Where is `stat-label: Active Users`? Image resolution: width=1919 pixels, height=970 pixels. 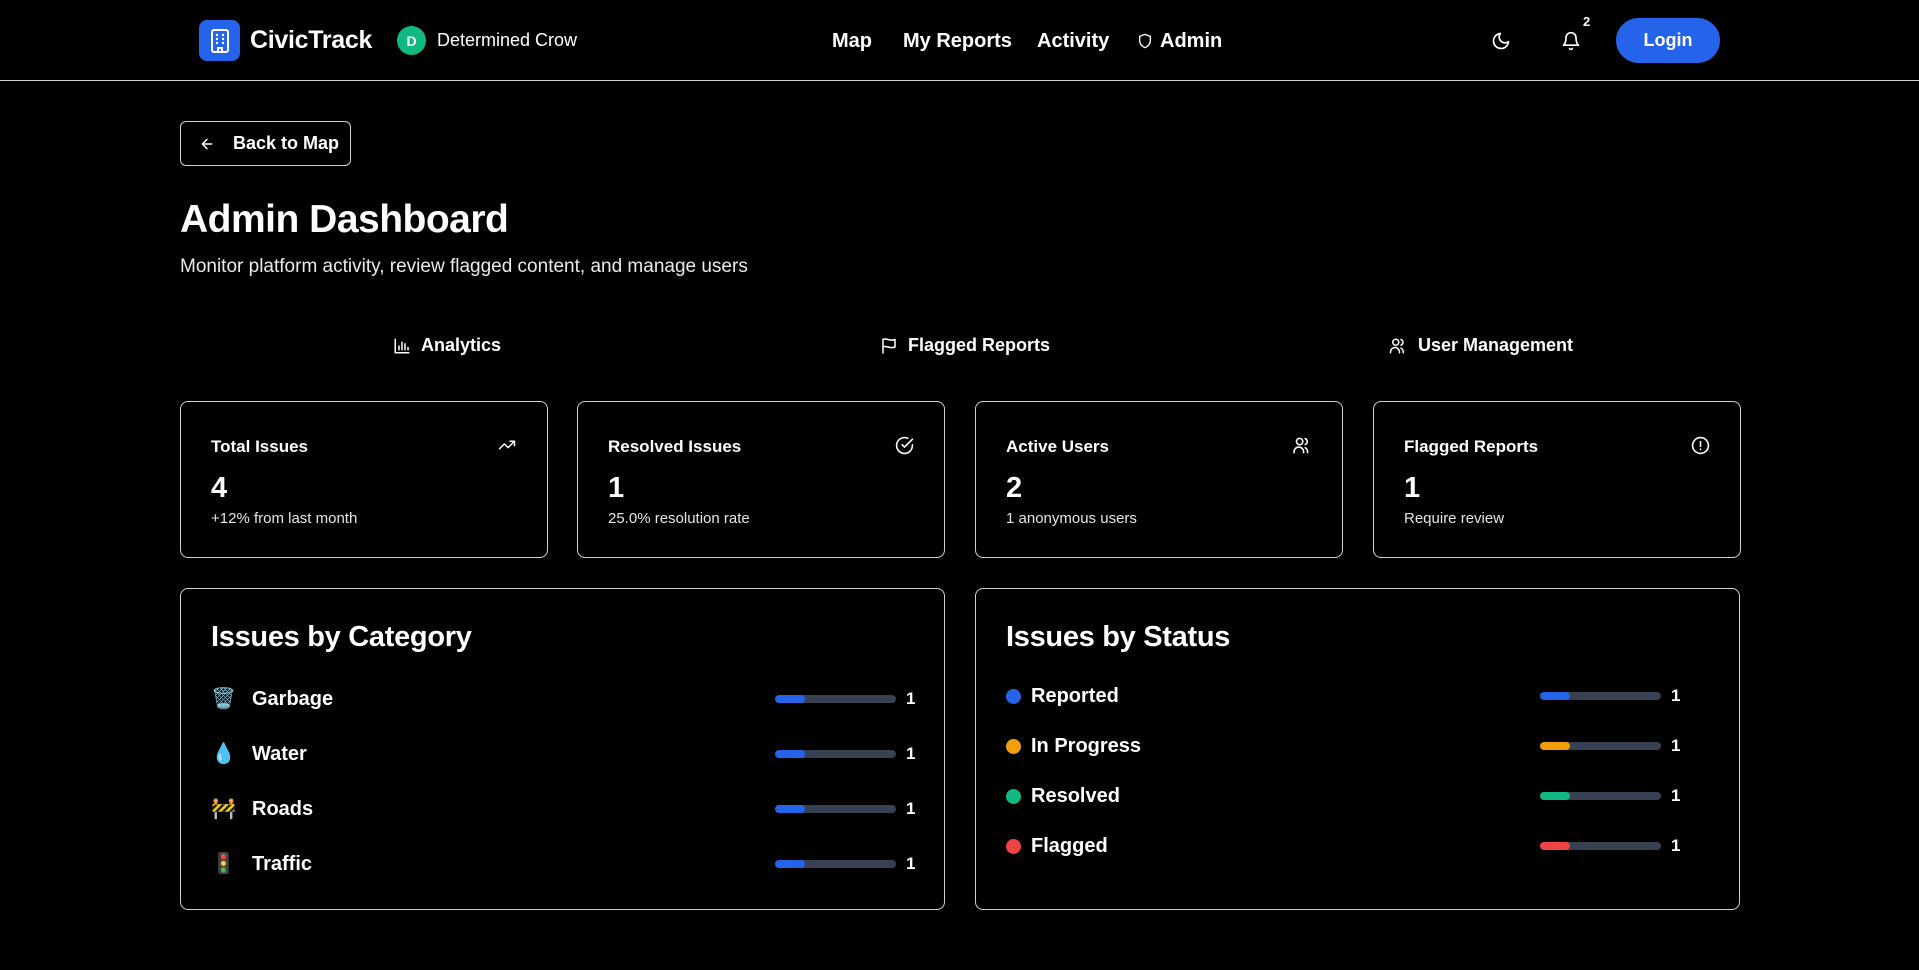 stat-label: Active Users is located at coordinates (1058, 446).